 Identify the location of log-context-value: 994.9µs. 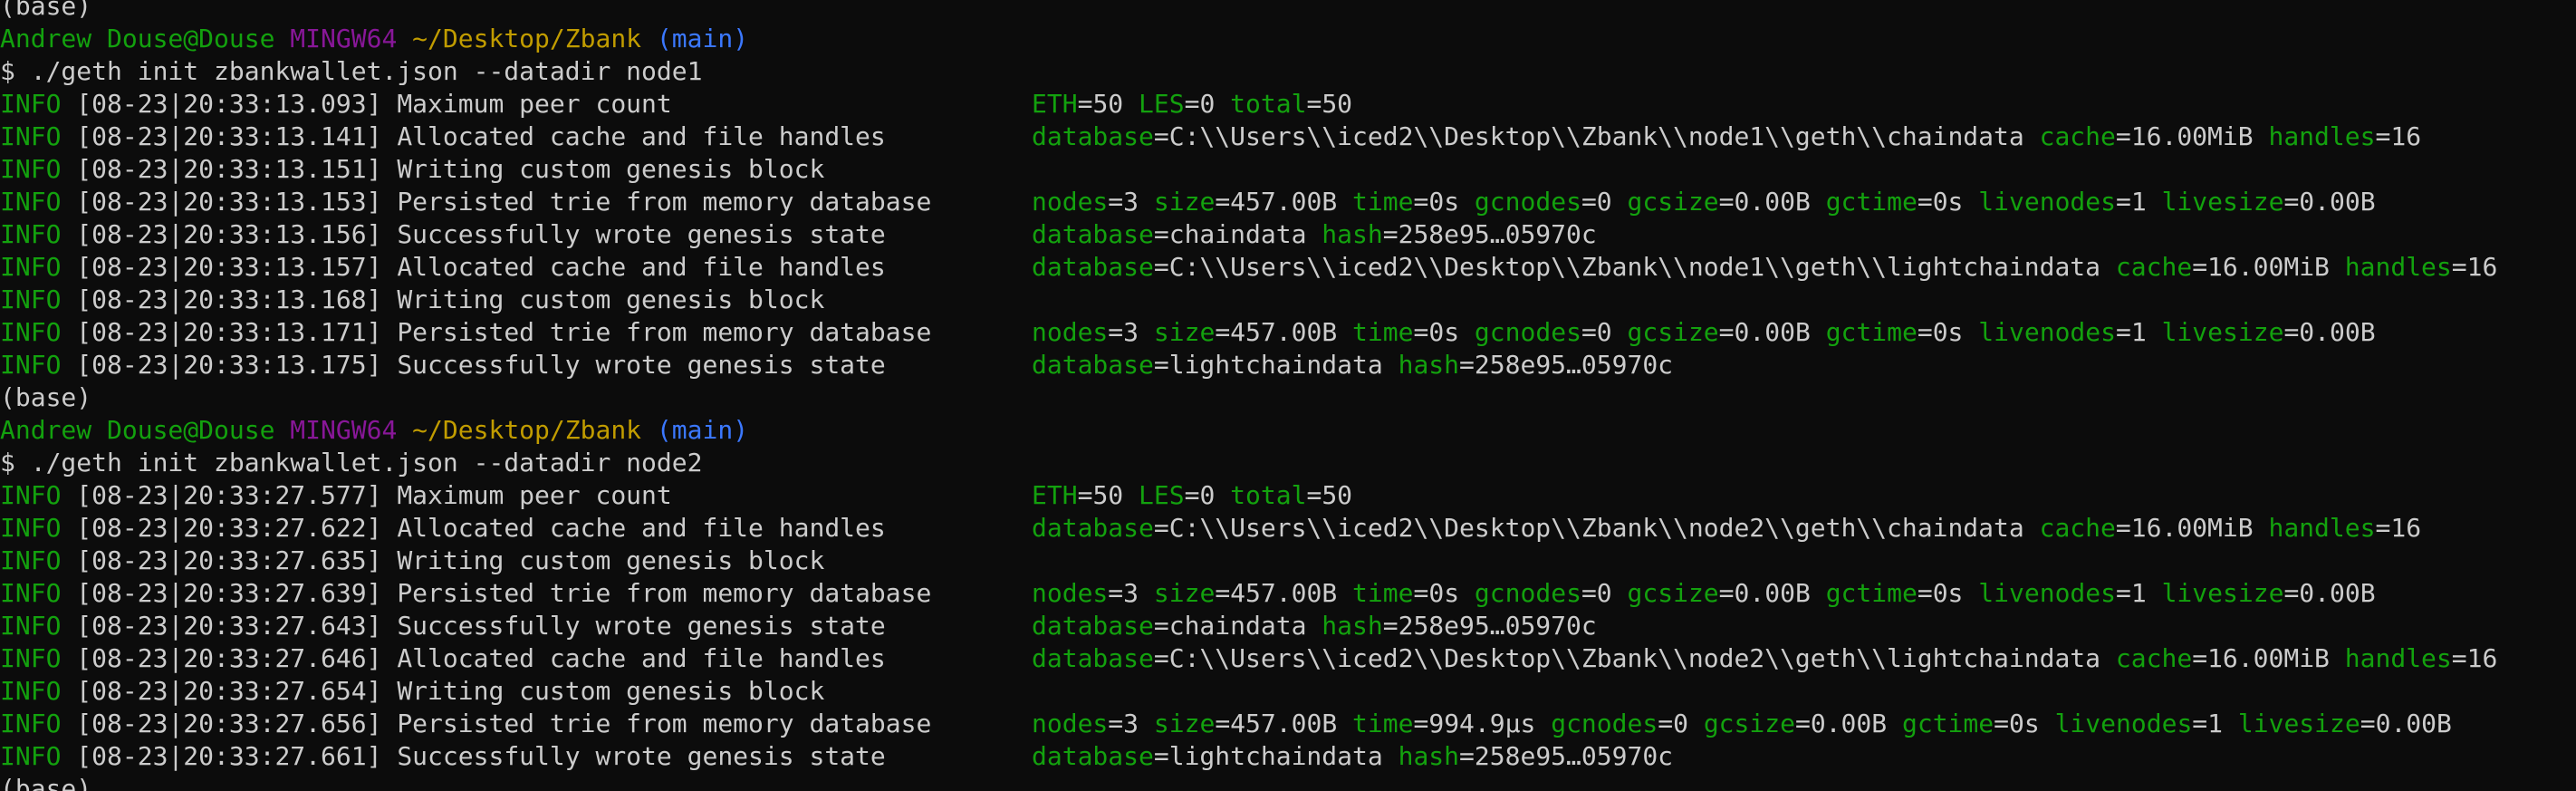
(1482, 724).